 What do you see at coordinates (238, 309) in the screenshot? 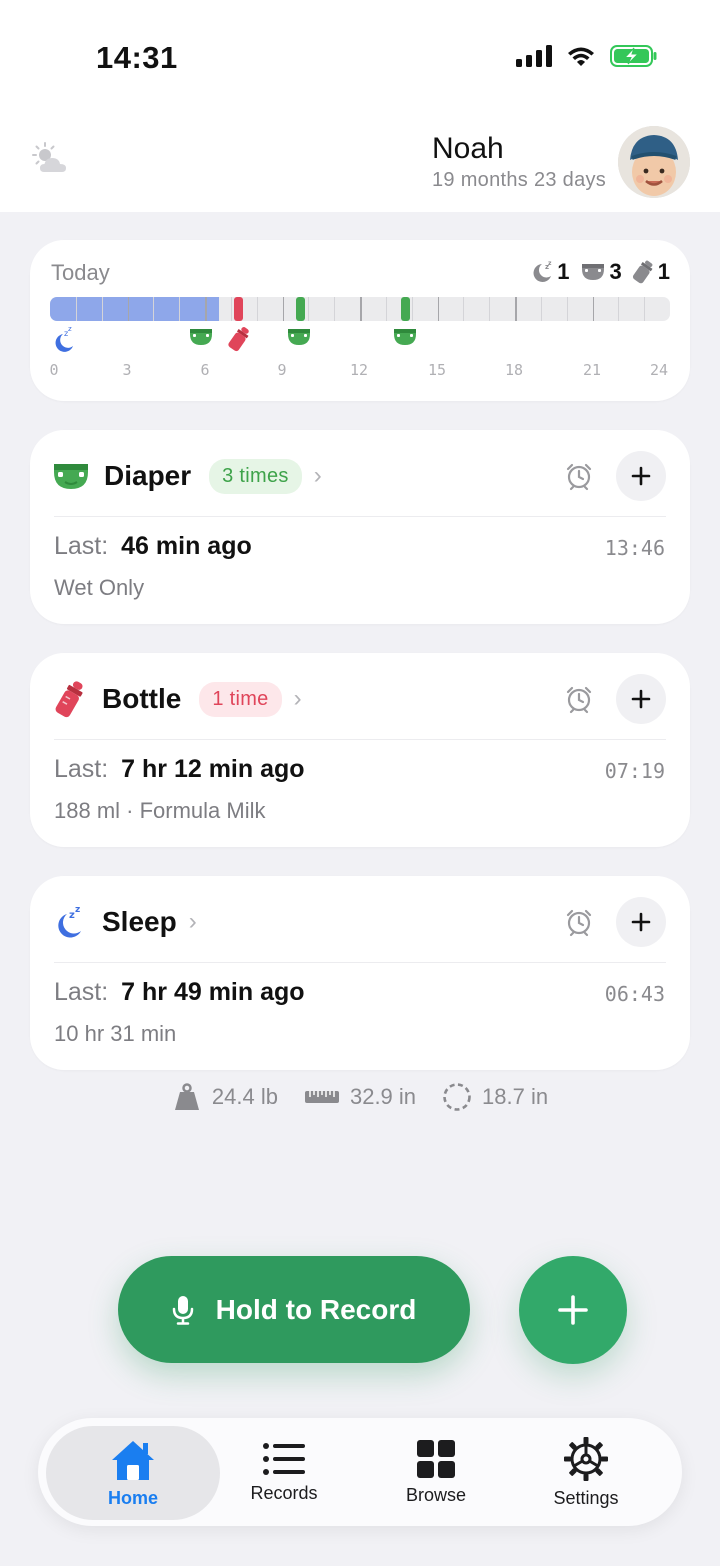
I see `timeline-bottle-mark` at bounding box center [238, 309].